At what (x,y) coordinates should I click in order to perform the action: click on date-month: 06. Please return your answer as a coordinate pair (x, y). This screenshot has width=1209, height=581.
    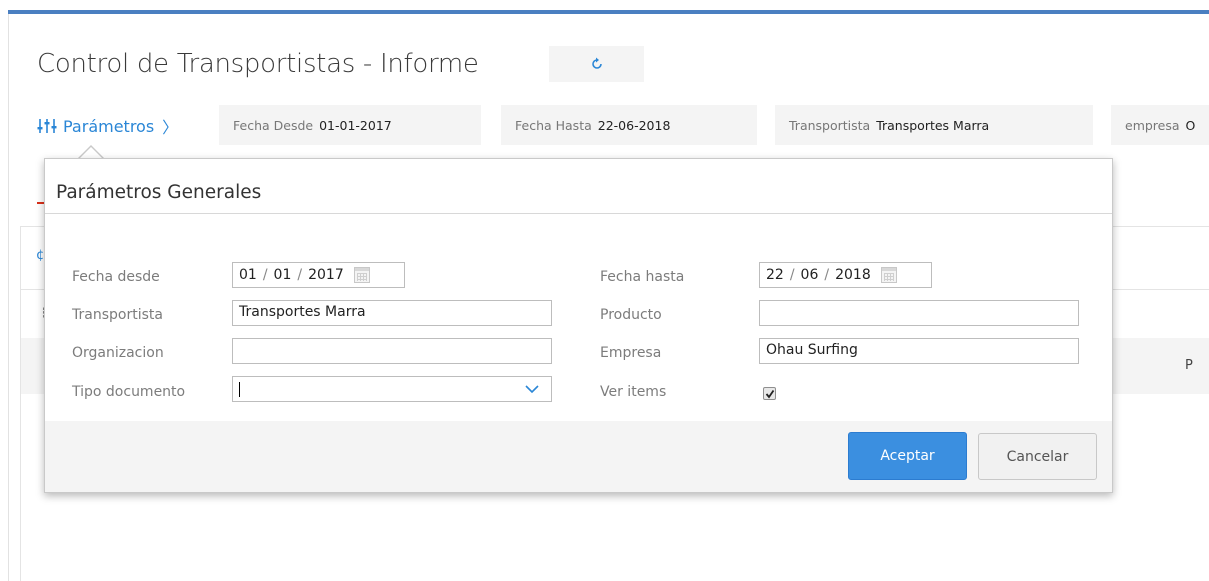
    Looking at the image, I should click on (810, 275).